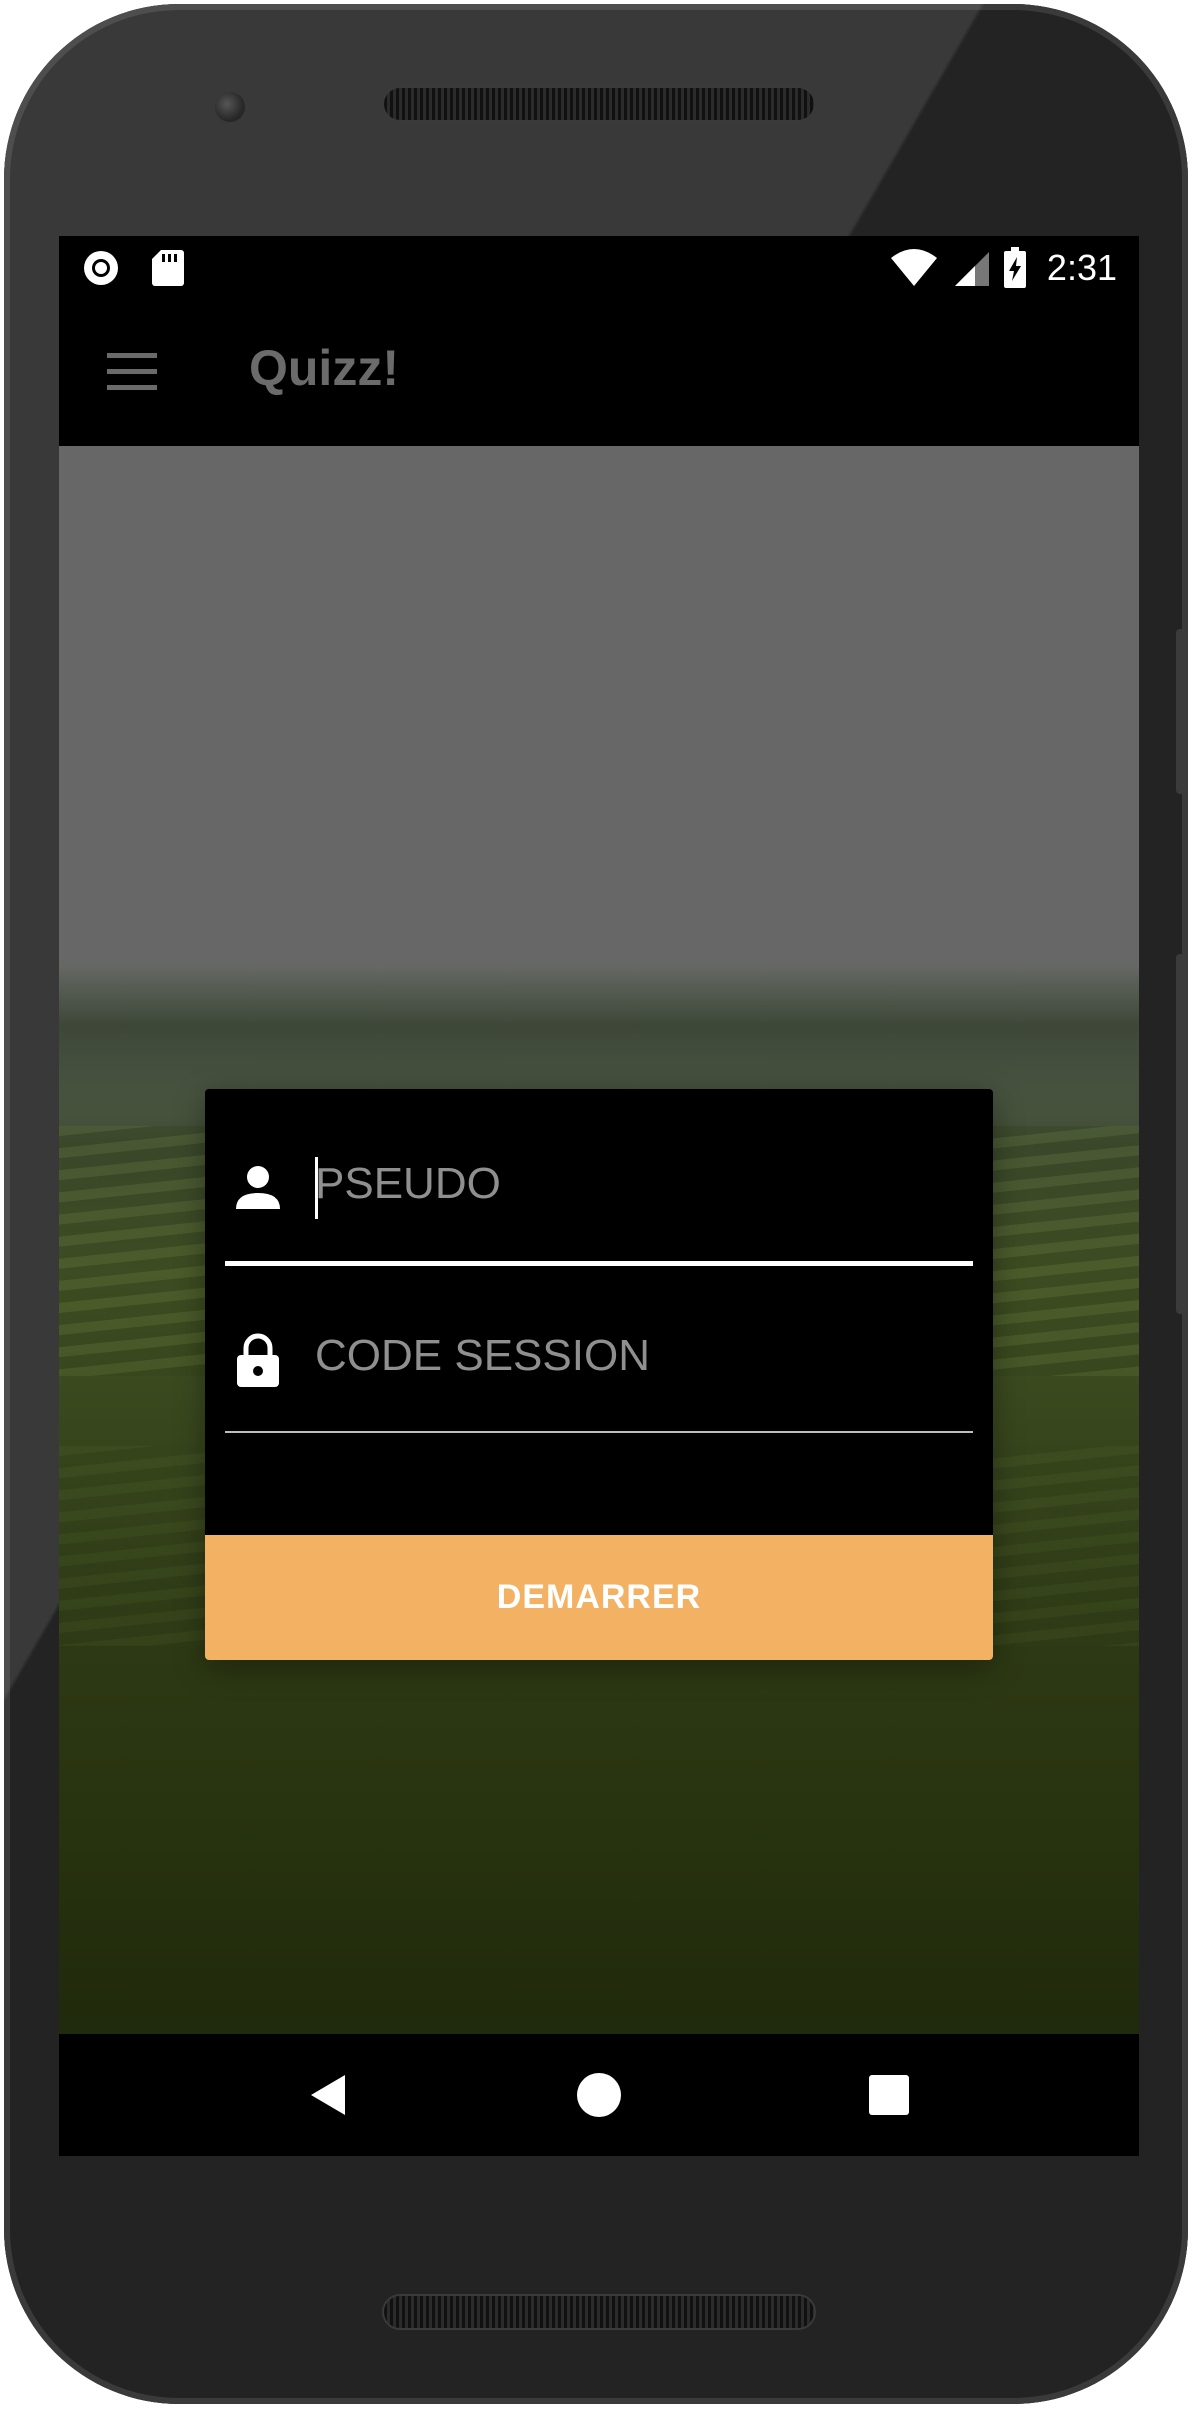  I want to click on app-bar: Quizz!, so click(599, 372).